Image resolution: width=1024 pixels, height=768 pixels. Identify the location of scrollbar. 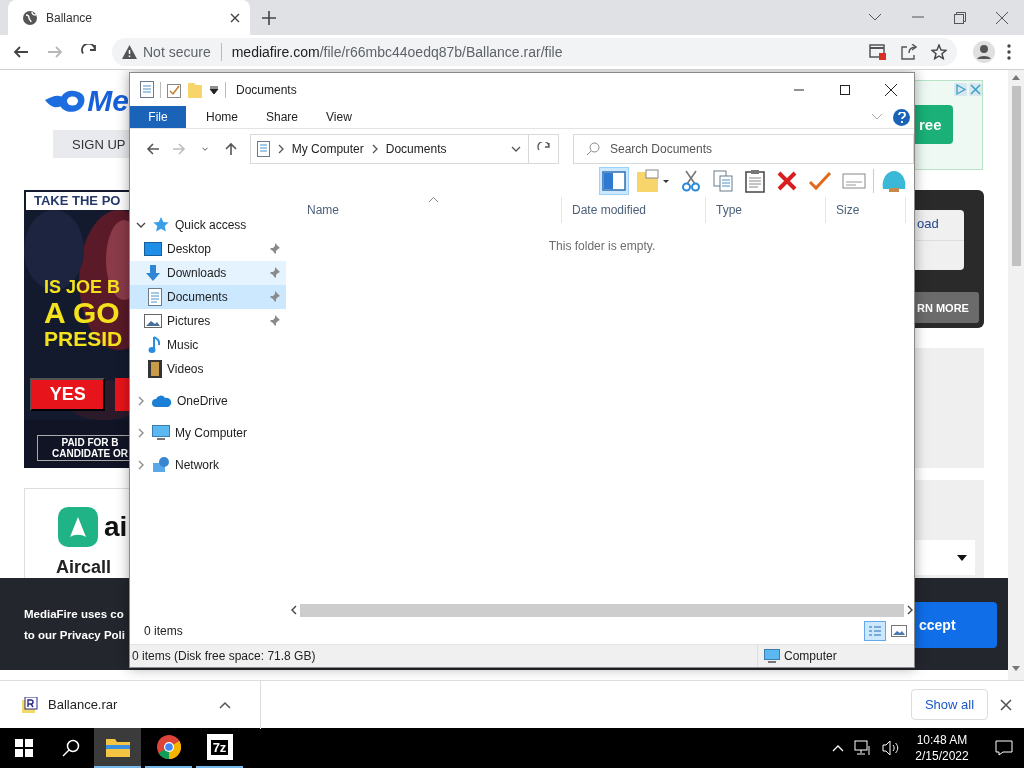
(1016, 375).